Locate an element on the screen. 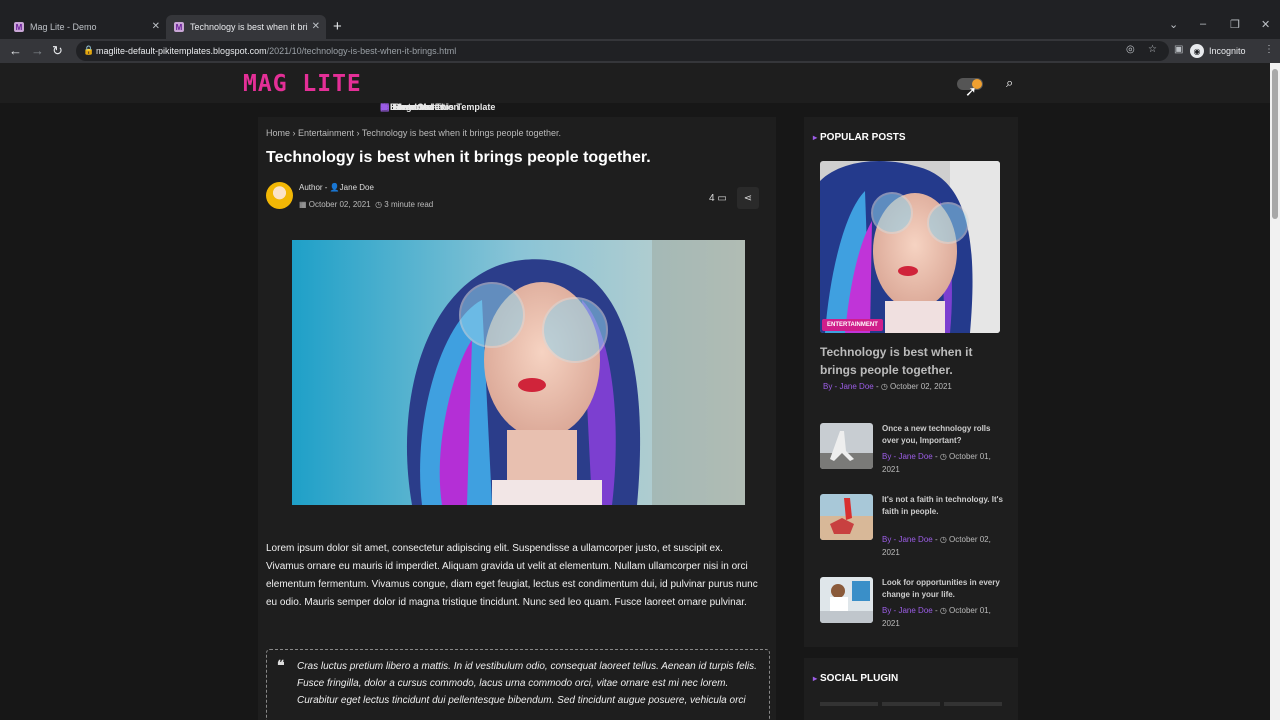 Image resolution: width=1280 pixels, height=720 pixels. search-icon: ⌕ is located at coordinates (1009, 83).